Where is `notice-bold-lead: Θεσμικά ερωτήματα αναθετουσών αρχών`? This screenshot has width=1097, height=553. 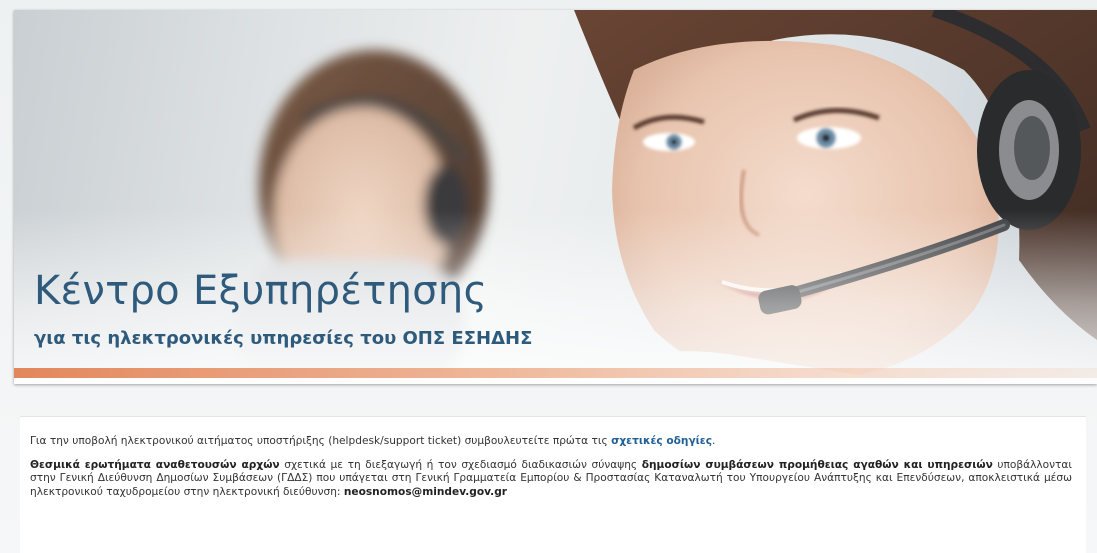 notice-bold-lead: Θεσμικά ερωτήματα αναθετουσών αρχών is located at coordinates (155, 464).